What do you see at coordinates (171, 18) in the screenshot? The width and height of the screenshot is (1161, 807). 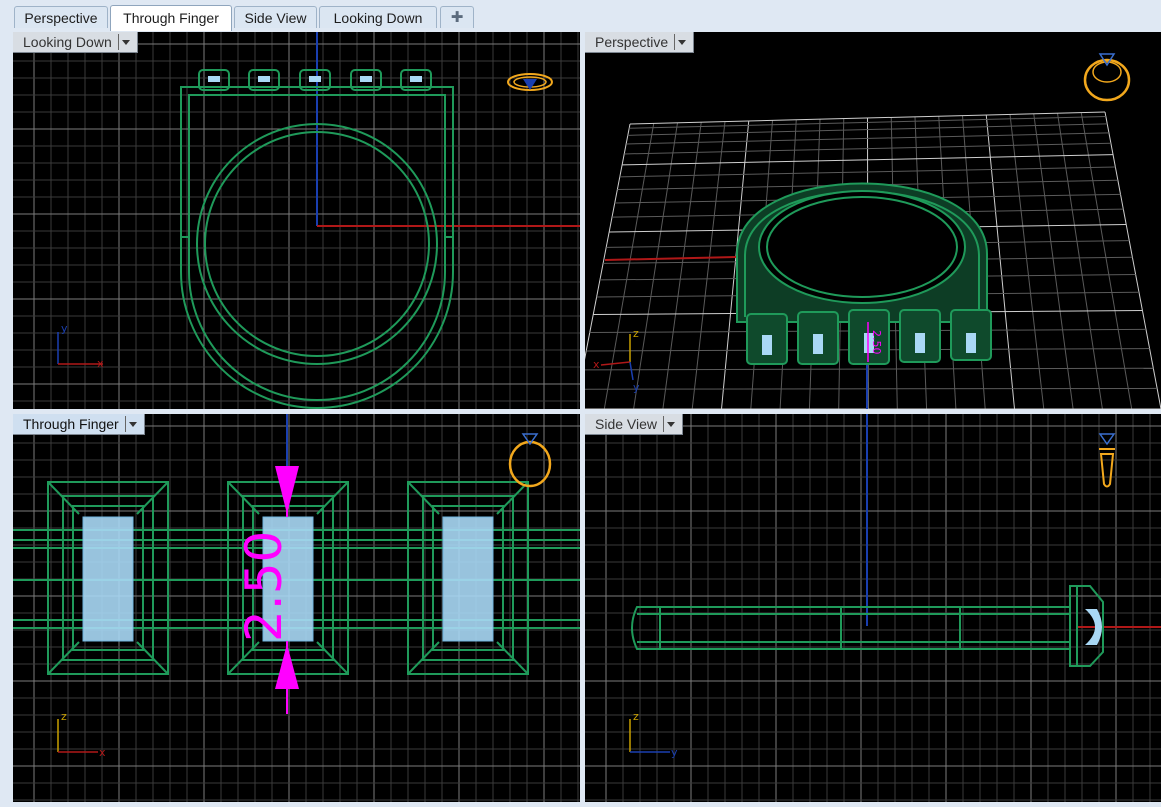 I see `tab-through-finger: Through Finger` at bounding box center [171, 18].